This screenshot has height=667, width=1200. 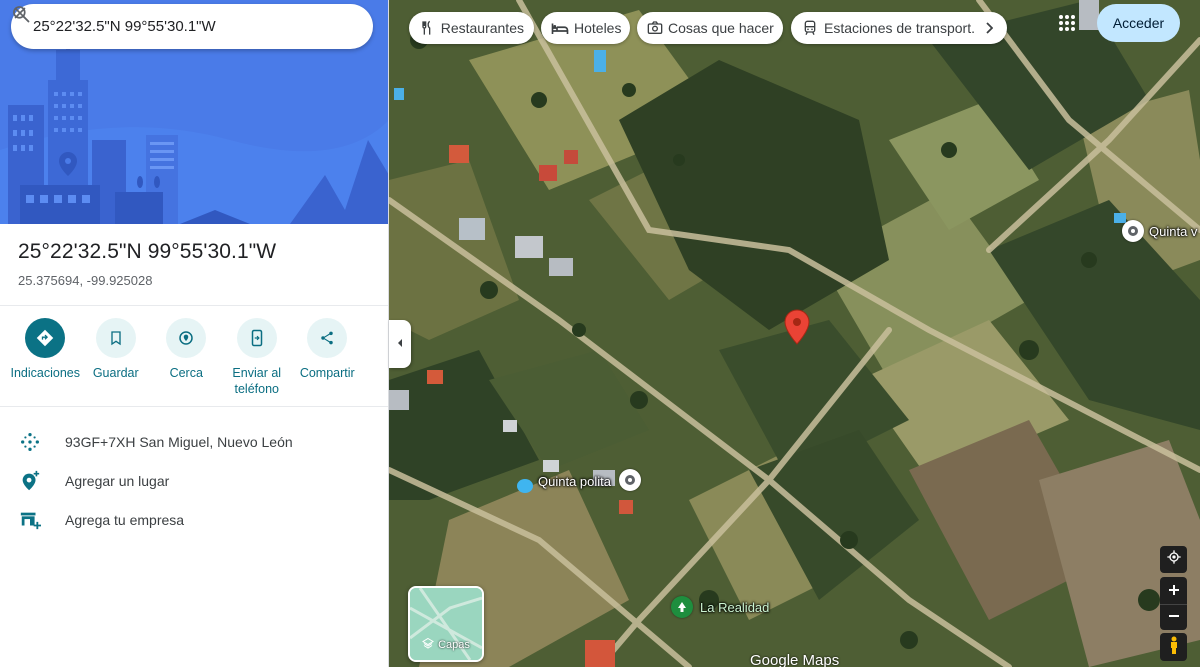 I want to click on map-label-quinta-v: Quinta v, so click(x=1173, y=231).